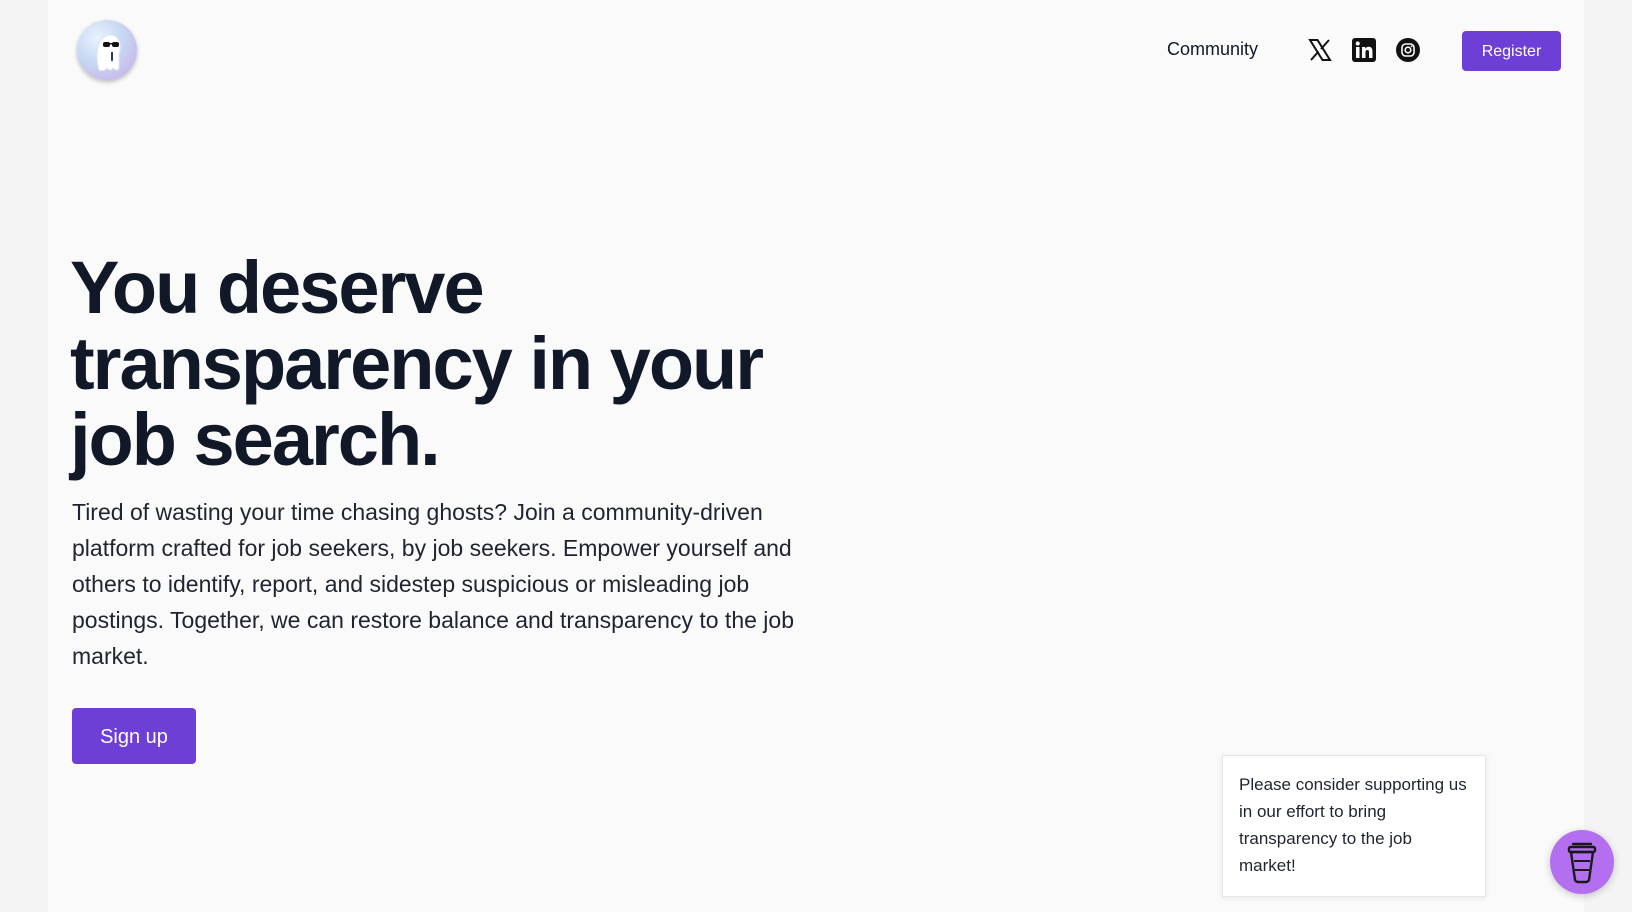  Describe the element at coordinates (1320, 50) in the screenshot. I see `x-icon` at that location.